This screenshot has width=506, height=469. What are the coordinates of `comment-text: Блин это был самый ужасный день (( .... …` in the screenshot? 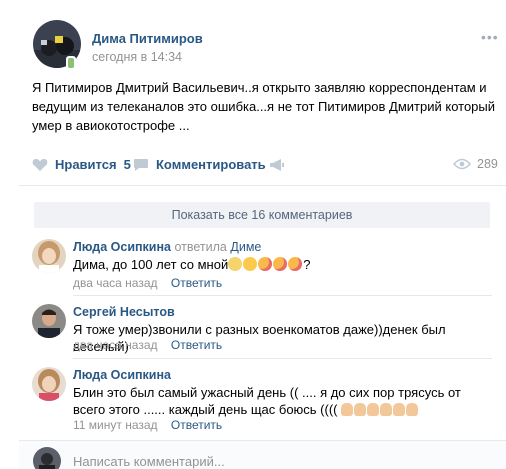 It's located at (278, 401).